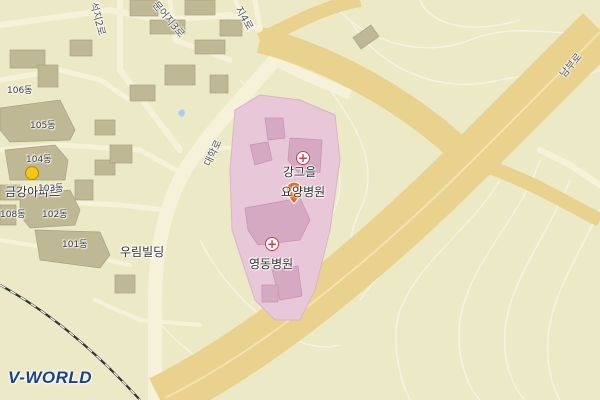  I want to click on building-number-label: 106동, so click(20, 91).